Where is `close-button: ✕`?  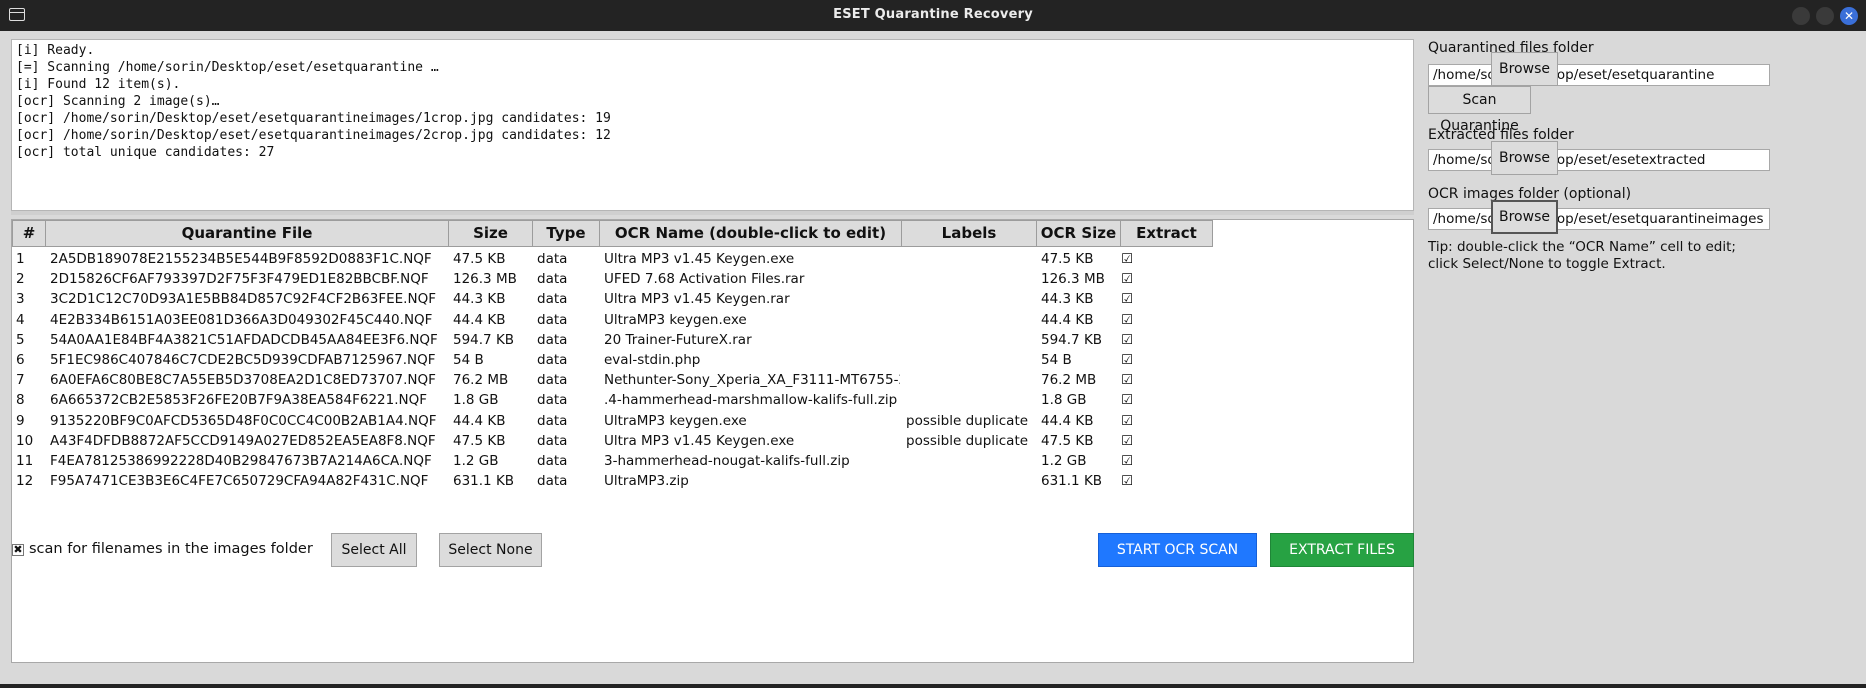 close-button: ✕ is located at coordinates (1849, 16).